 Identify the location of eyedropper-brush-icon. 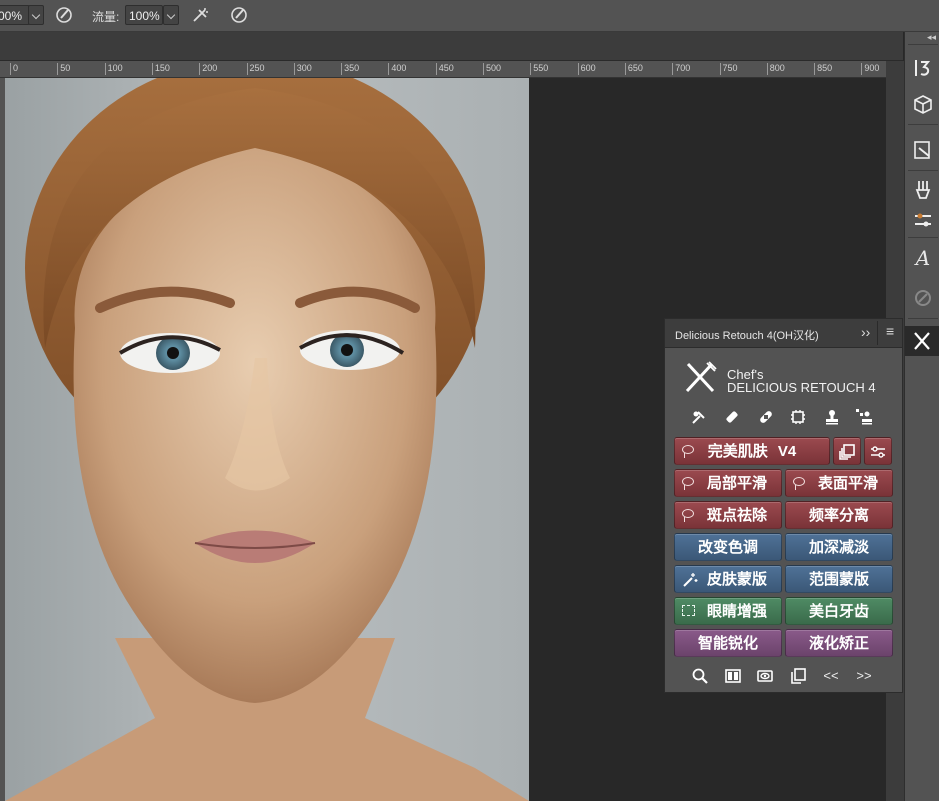
(699, 417).